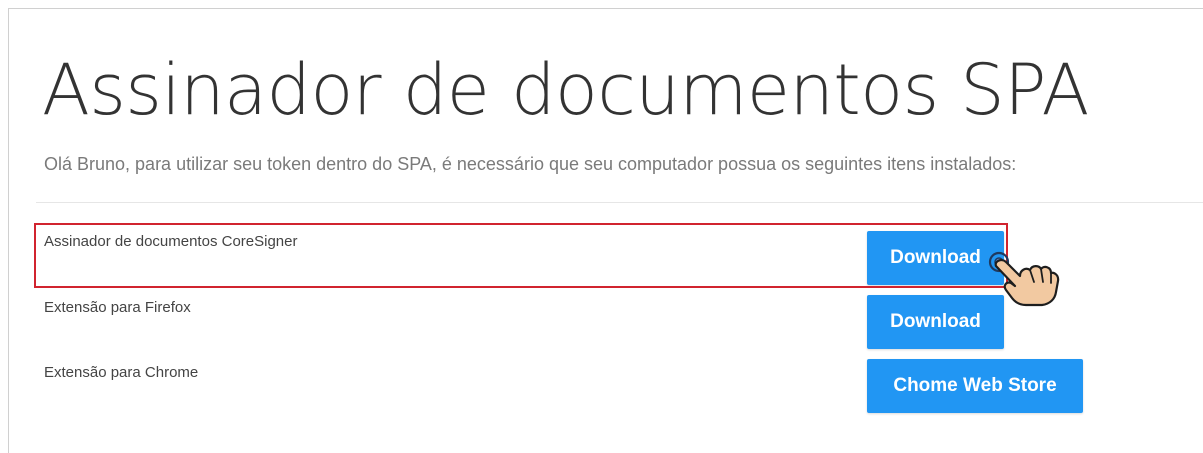  I want to click on frame-border-left, so click(8, 230).